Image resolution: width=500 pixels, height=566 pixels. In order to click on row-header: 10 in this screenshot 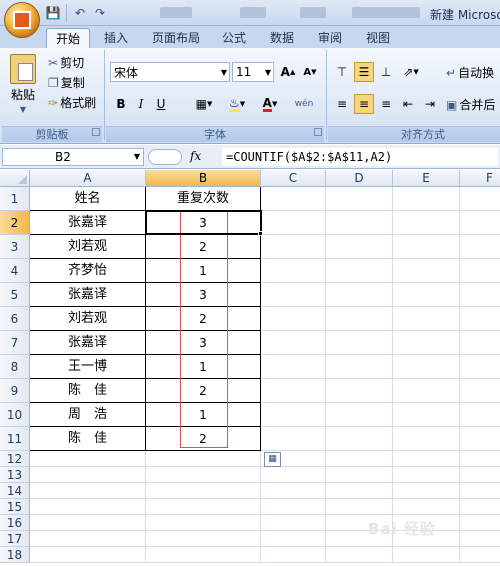, I will do `click(15, 415)`.